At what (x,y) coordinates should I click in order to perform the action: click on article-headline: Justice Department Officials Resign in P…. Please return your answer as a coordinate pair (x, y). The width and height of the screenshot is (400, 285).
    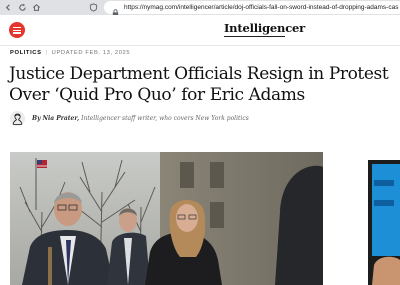
    Looking at the image, I should click on (199, 84).